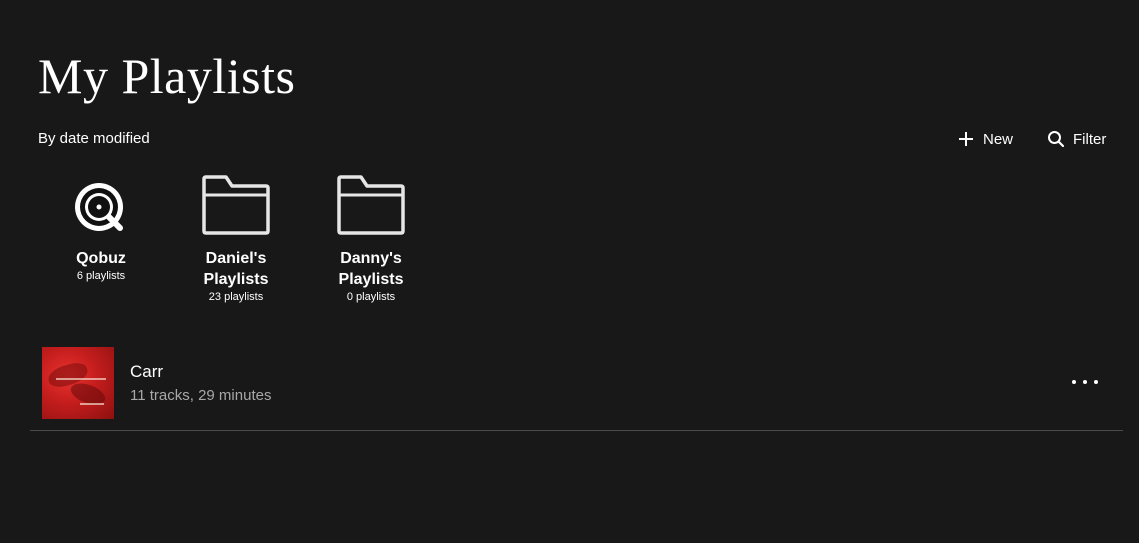 Image resolution: width=1139 pixels, height=543 pixels. I want to click on playlist-meta: 11 tracks, 29 minutes, so click(201, 395).